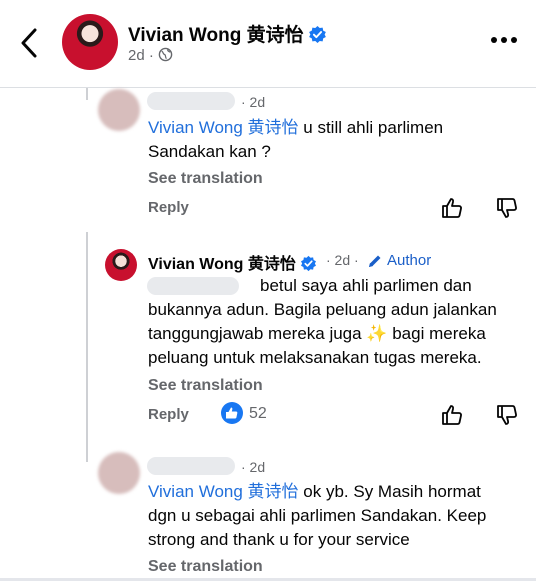  Describe the element at coordinates (389, 491) in the screenshot. I see `comment-text-line: ok yb. Sy Masih hormat` at that location.